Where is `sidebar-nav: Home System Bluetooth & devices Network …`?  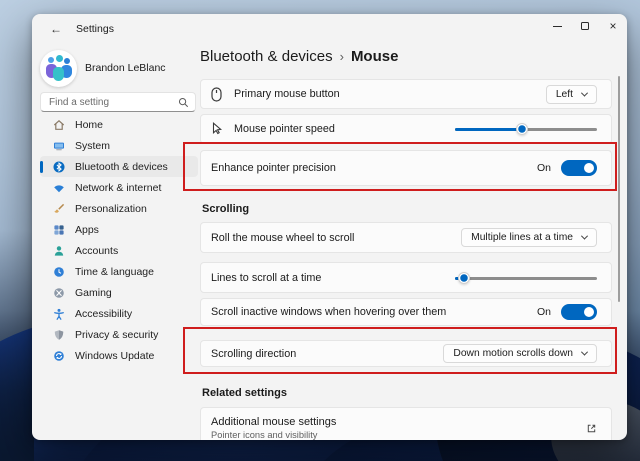 sidebar-nav: Home System Bluetooth & devices Network … is located at coordinates (119, 240).